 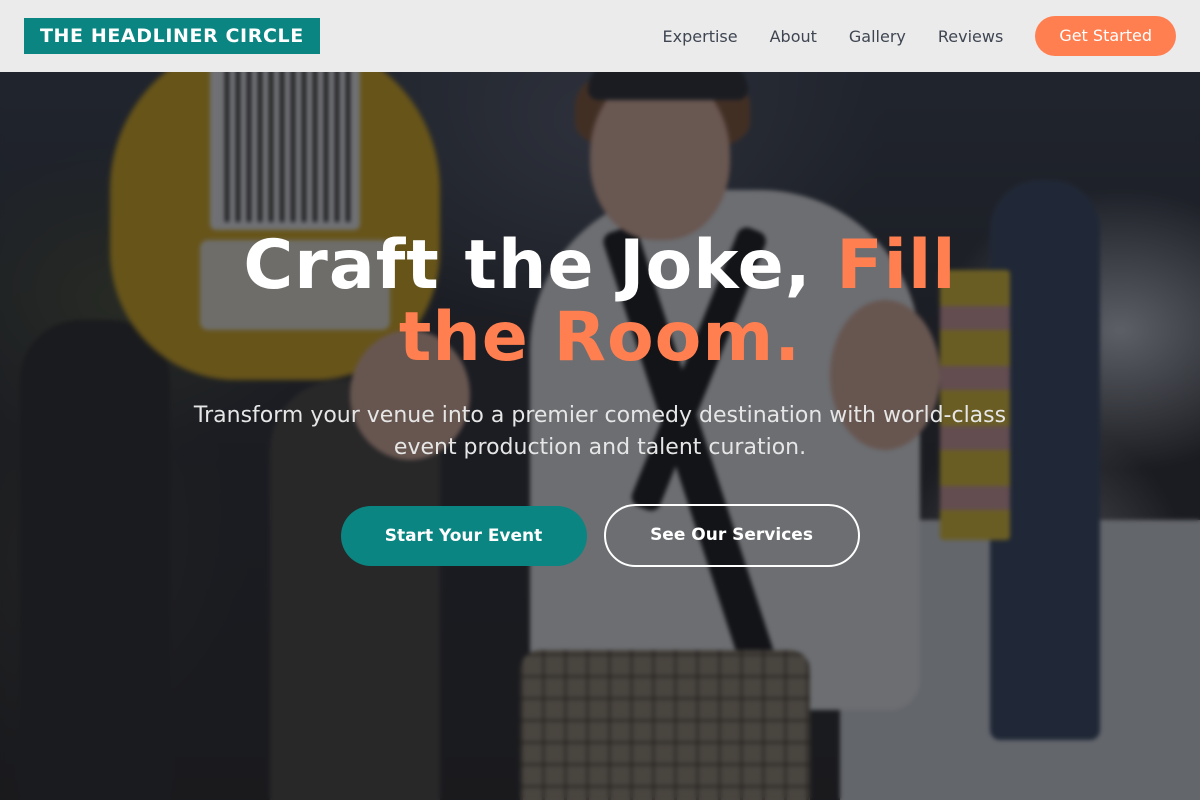 What do you see at coordinates (172, 36) in the screenshot?
I see `site-logo: THE HEADLINER CIRCLE` at bounding box center [172, 36].